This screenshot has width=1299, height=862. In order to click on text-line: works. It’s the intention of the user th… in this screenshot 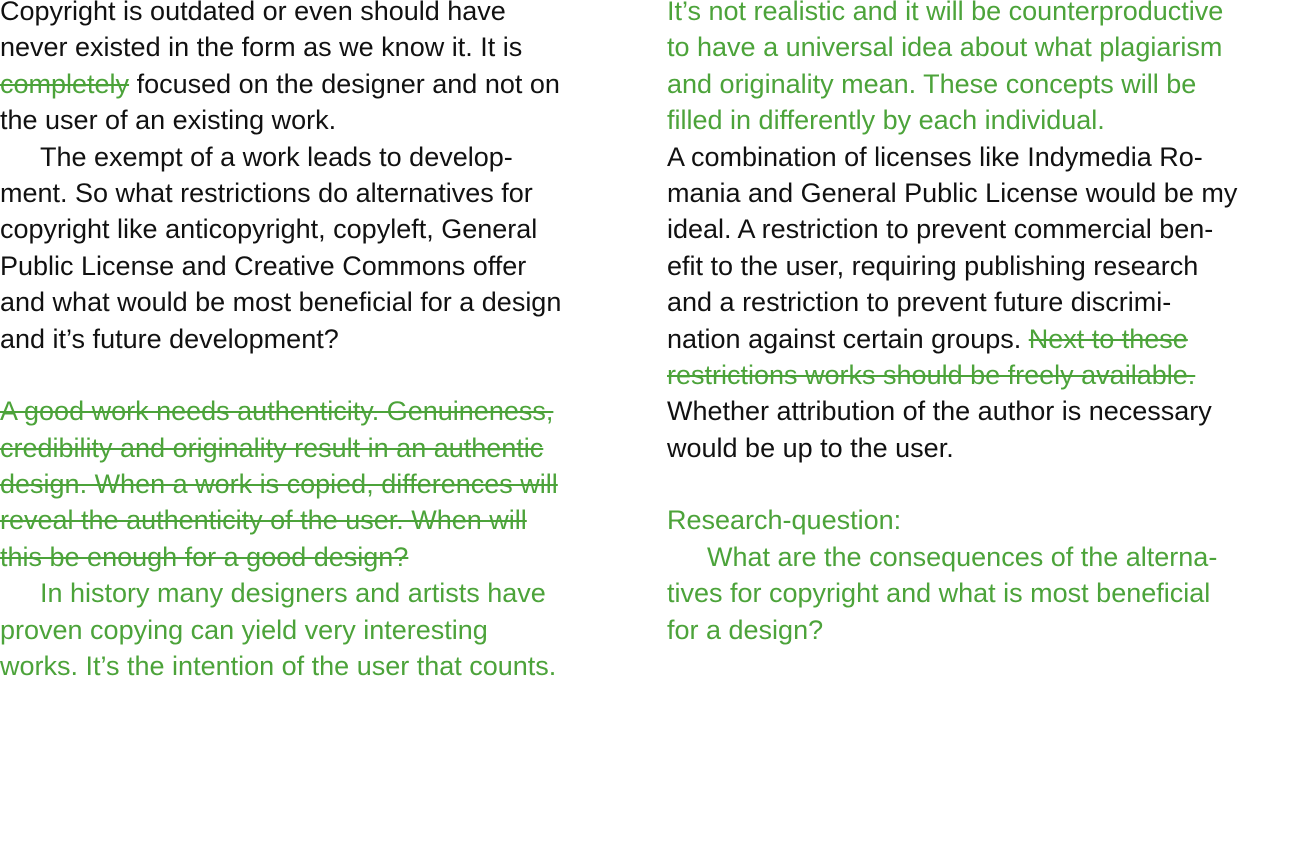, I will do `click(278, 666)`.